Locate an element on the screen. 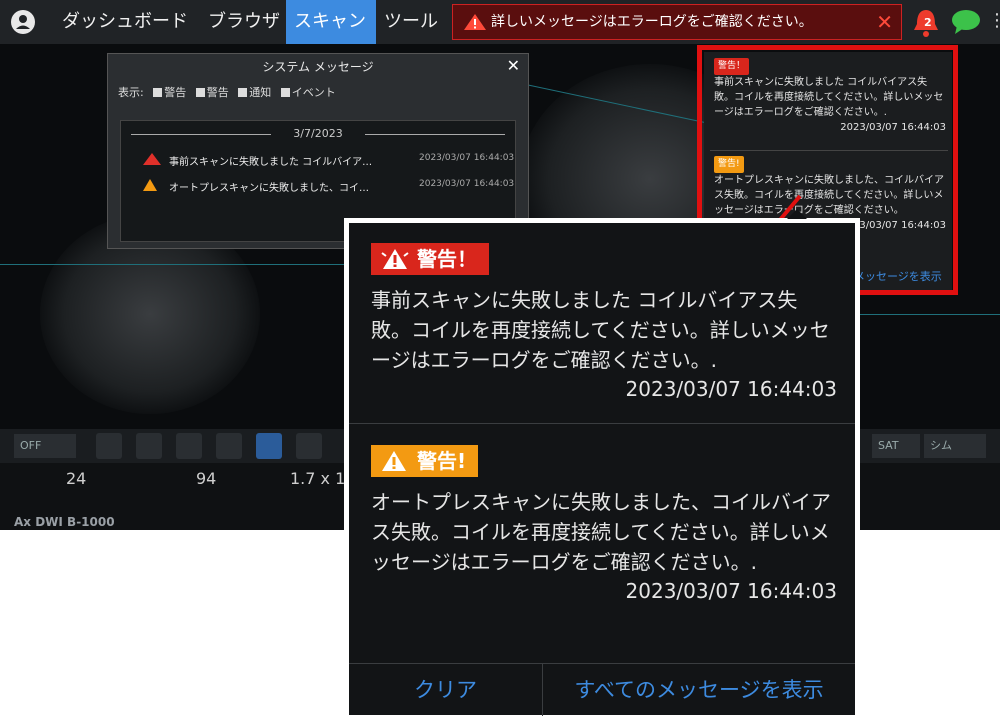 This screenshot has height=720, width=1000. param-value: 24 is located at coordinates (76, 478).